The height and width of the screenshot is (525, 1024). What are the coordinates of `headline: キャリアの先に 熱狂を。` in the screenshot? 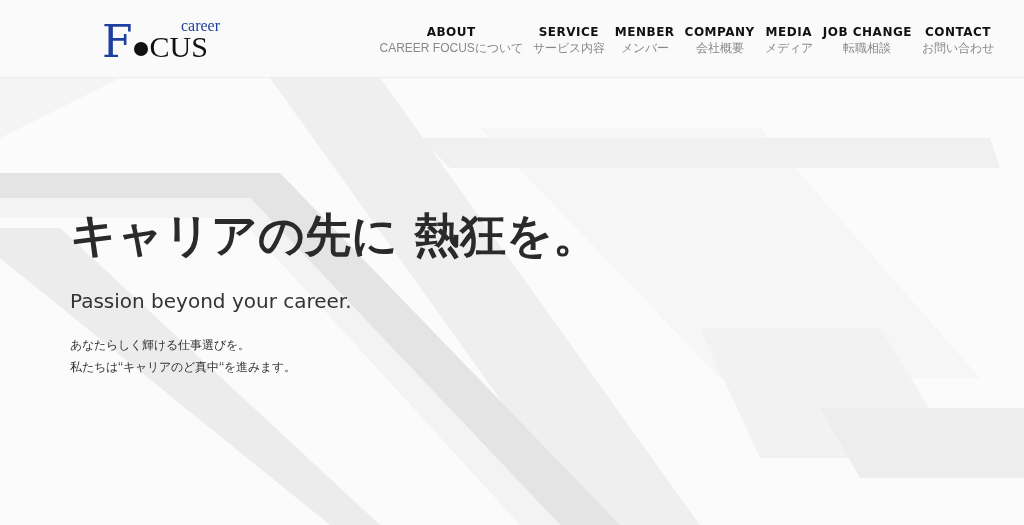 It's located at (335, 235).